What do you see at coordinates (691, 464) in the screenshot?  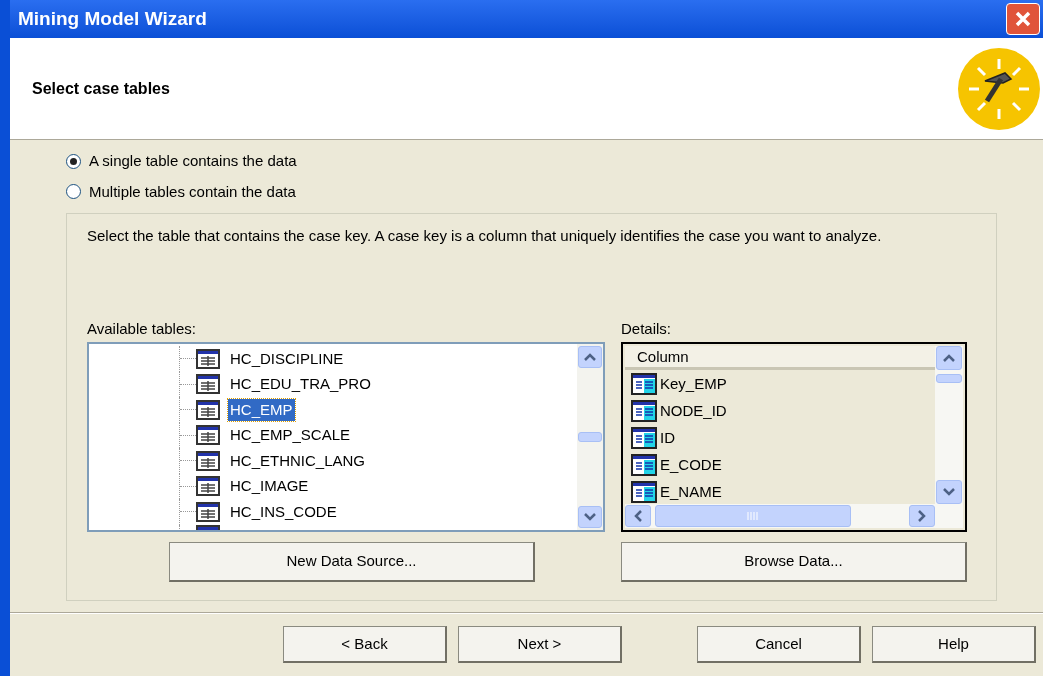 I see `column-name: E_CODE` at bounding box center [691, 464].